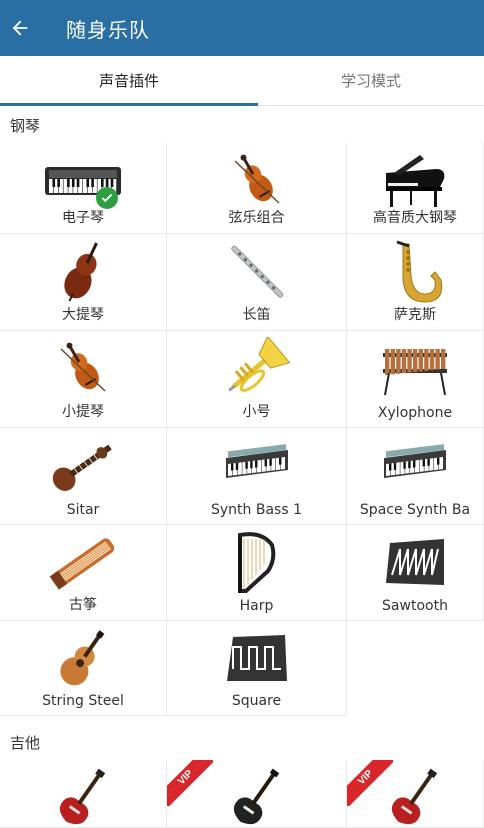 The width and height of the screenshot is (484, 828). Describe the element at coordinates (83, 605) in the screenshot. I see `instrument-label: 古筝` at that location.